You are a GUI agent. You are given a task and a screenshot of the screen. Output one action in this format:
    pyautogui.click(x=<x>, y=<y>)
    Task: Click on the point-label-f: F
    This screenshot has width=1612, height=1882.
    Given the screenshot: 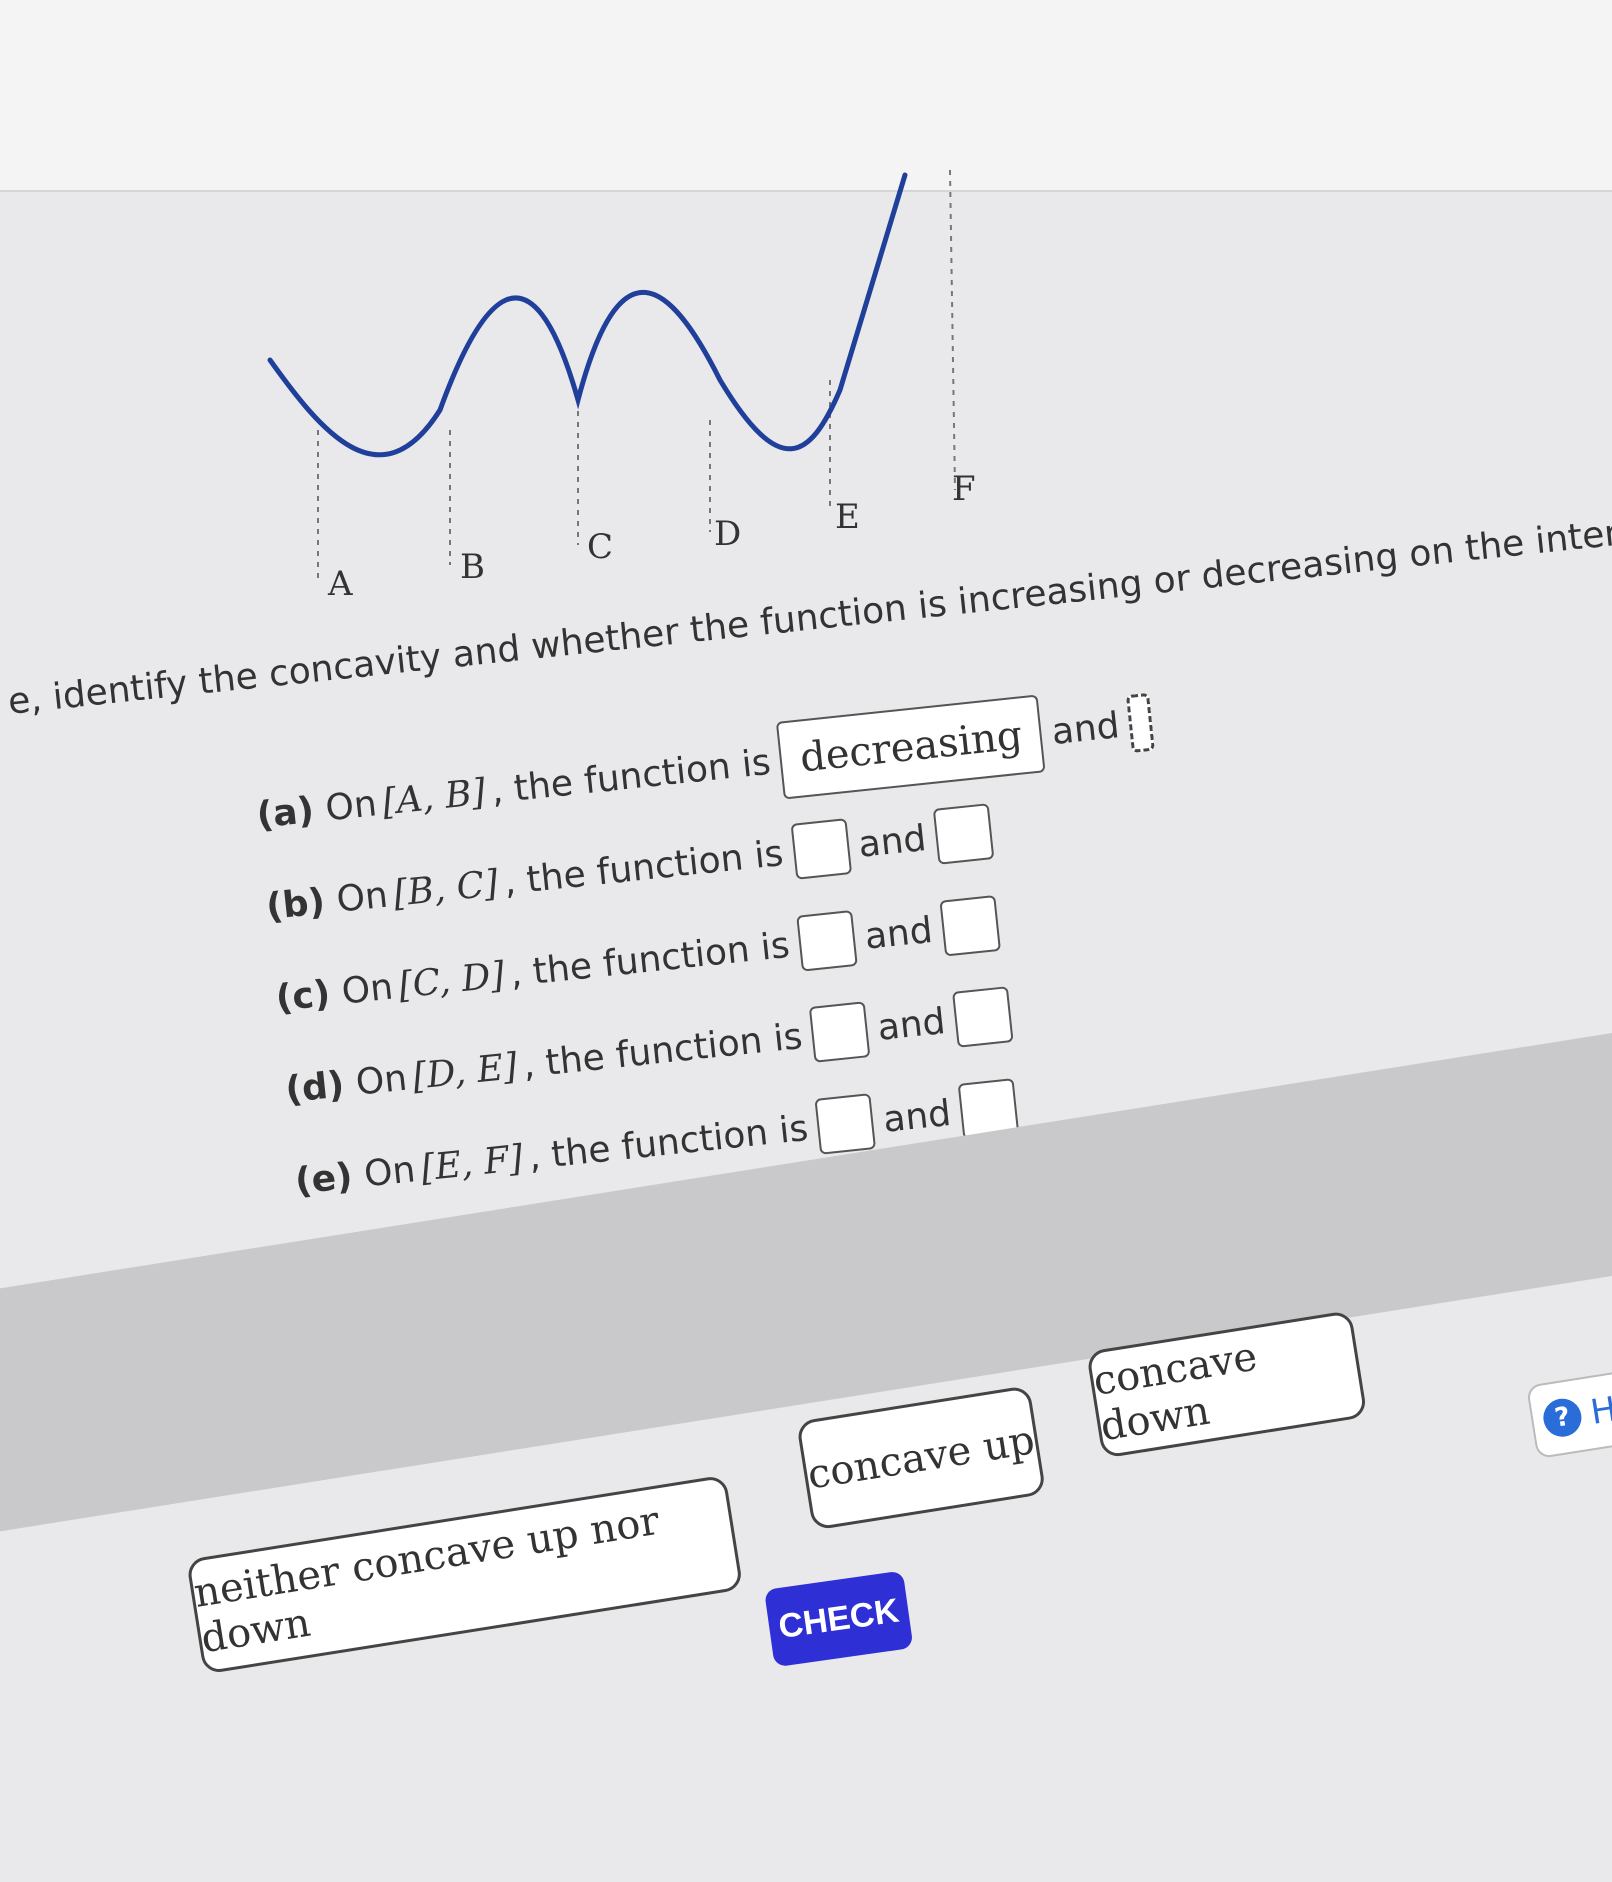 What is the action you would take?
    pyautogui.click(x=964, y=489)
    